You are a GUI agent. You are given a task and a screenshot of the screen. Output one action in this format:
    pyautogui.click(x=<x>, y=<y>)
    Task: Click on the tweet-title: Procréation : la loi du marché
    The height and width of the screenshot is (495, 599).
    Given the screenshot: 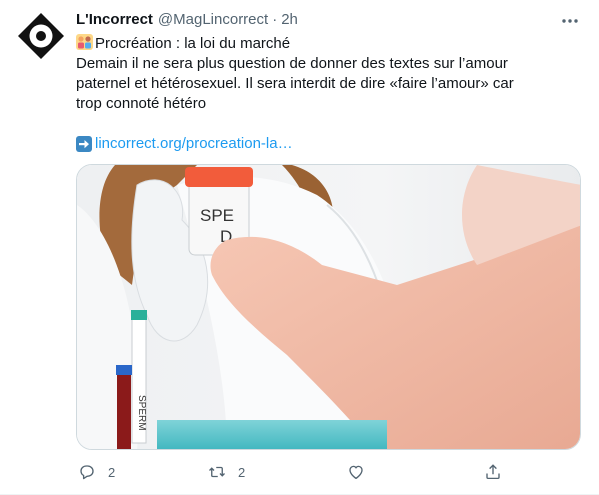 What is the action you would take?
    pyautogui.click(x=193, y=43)
    